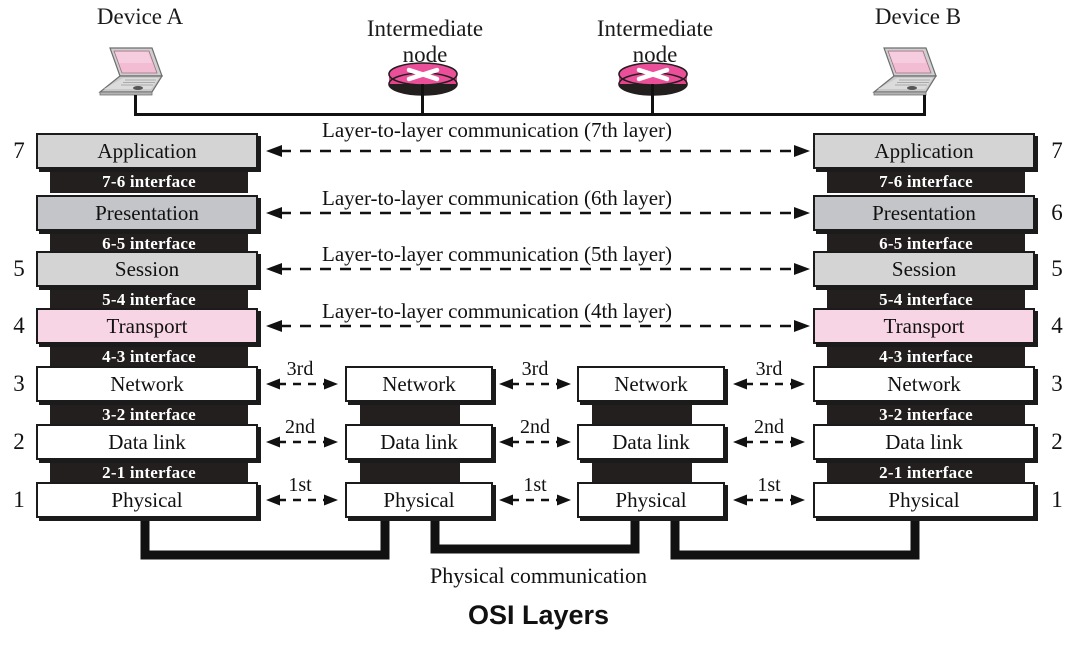  Describe the element at coordinates (769, 427) in the screenshot. I see `hop-label-datalink-3: 2nd` at that location.